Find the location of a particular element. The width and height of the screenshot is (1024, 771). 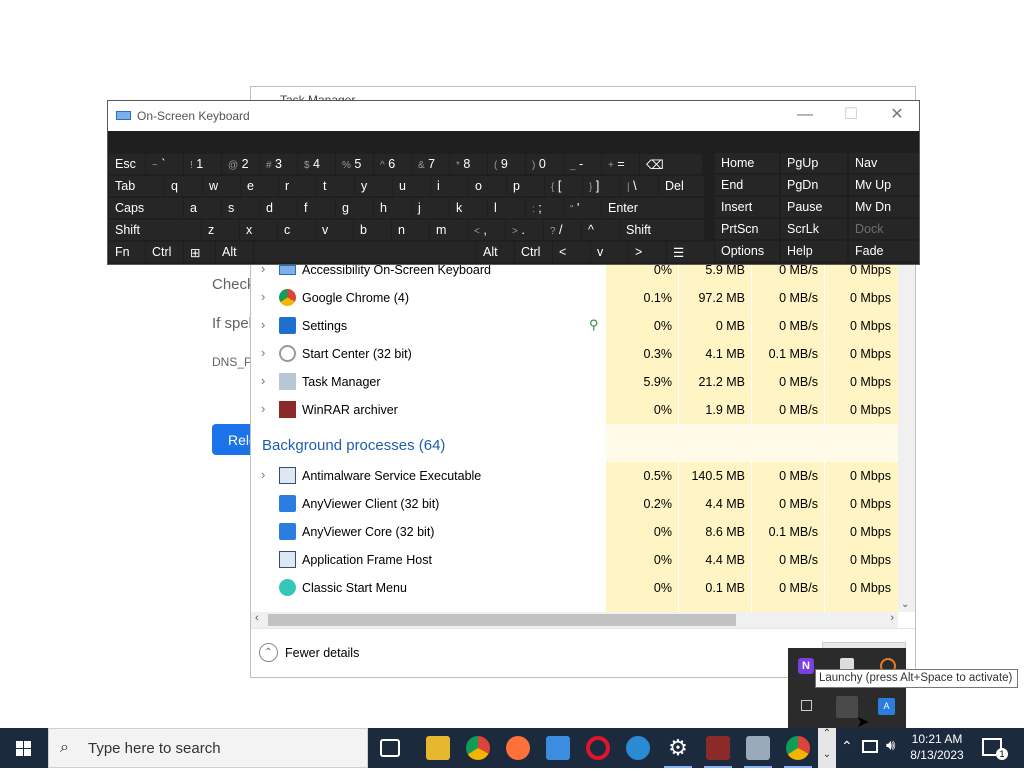

osk-key: y is located at coordinates (373, 186).